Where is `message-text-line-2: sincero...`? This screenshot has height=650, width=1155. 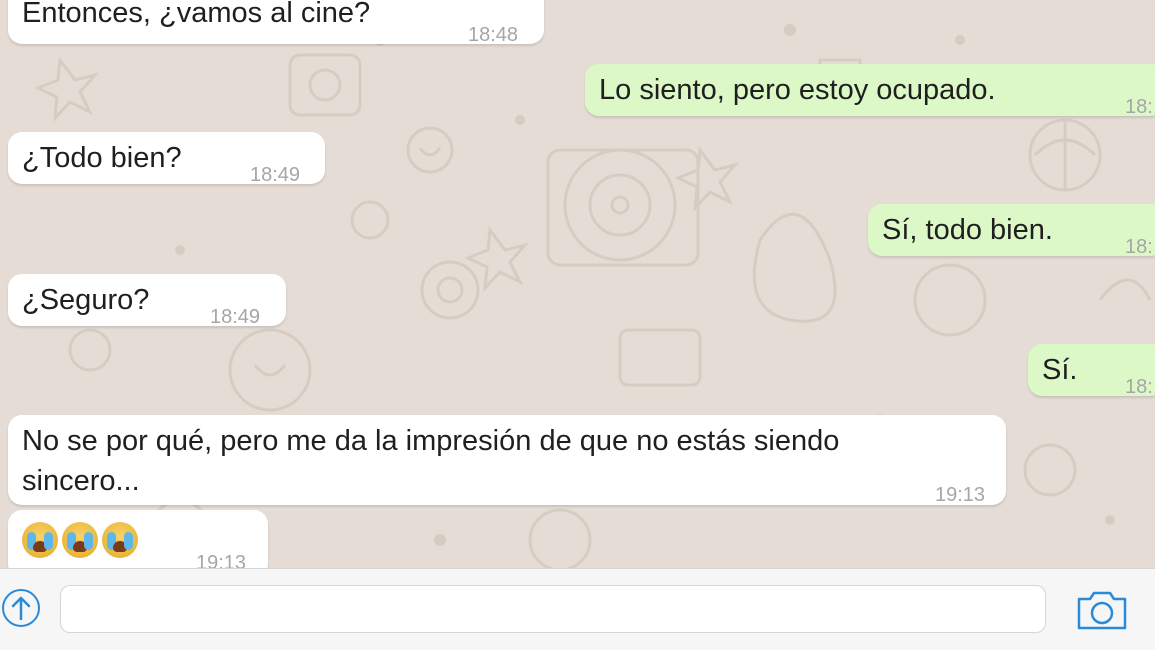
message-text-line-2: sincero... is located at coordinates (81, 481).